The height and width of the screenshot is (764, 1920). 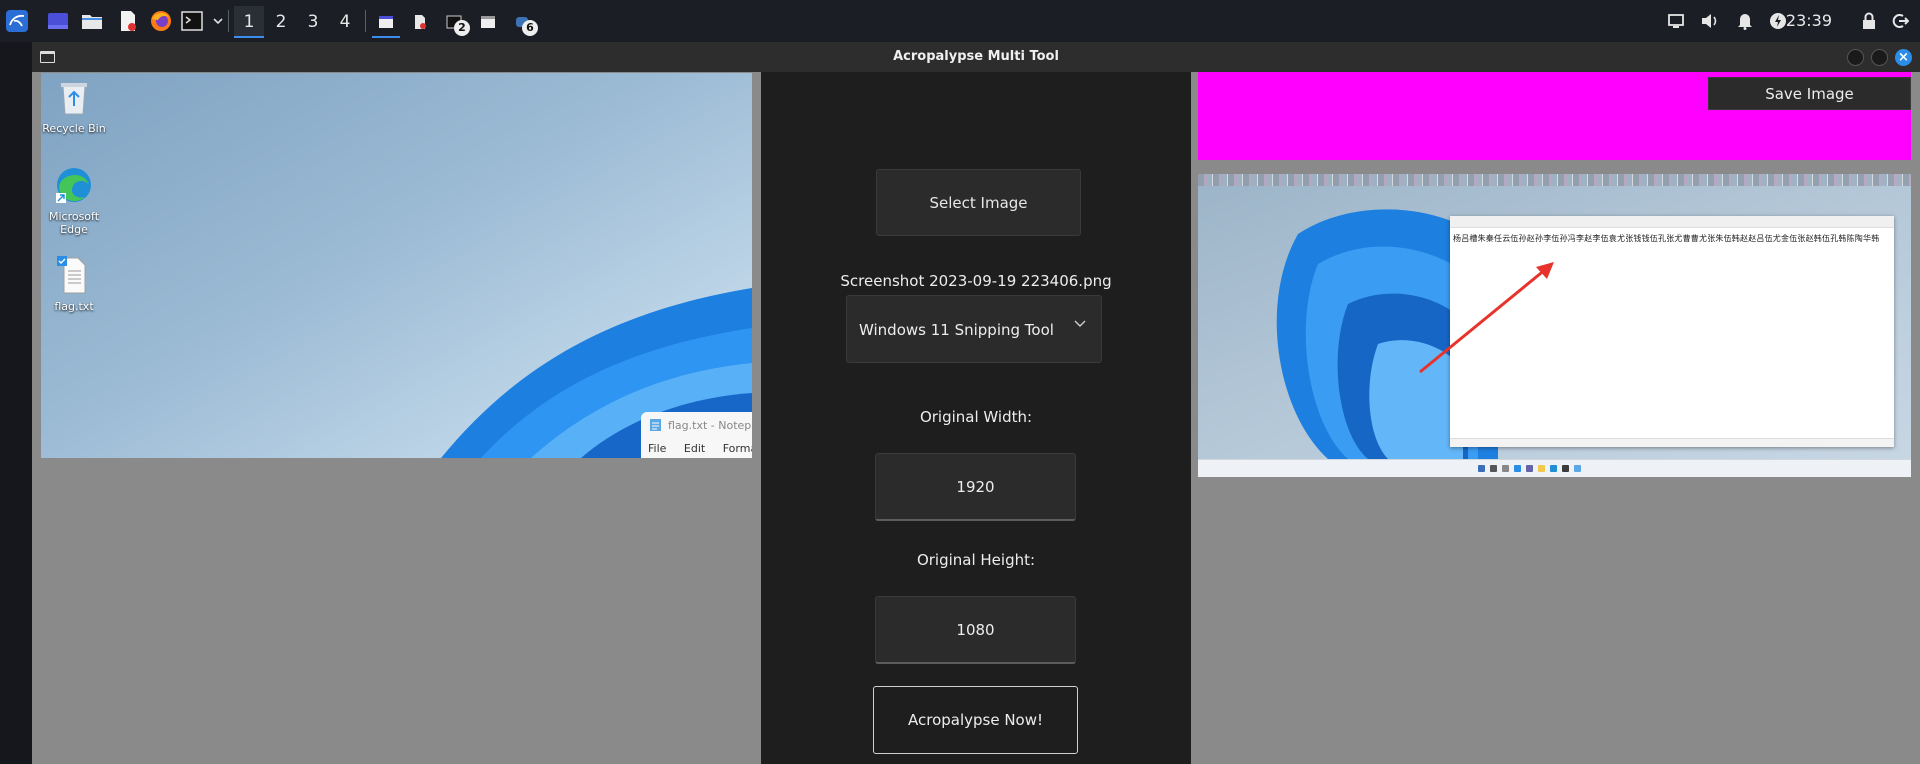 What do you see at coordinates (249, 22) in the screenshot?
I see `workspace-1: 1` at bounding box center [249, 22].